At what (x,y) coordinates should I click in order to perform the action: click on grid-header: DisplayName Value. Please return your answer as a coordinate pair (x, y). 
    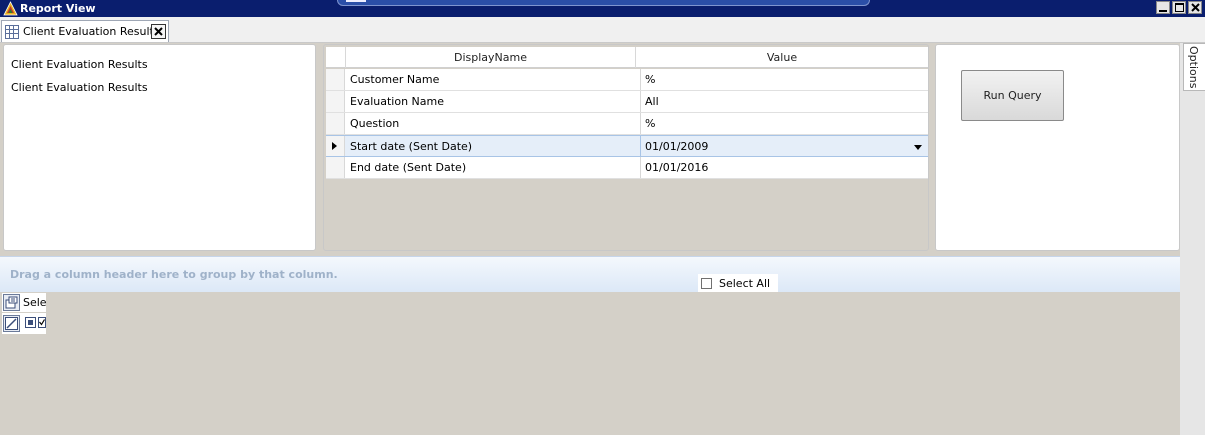
    Looking at the image, I should click on (627, 57).